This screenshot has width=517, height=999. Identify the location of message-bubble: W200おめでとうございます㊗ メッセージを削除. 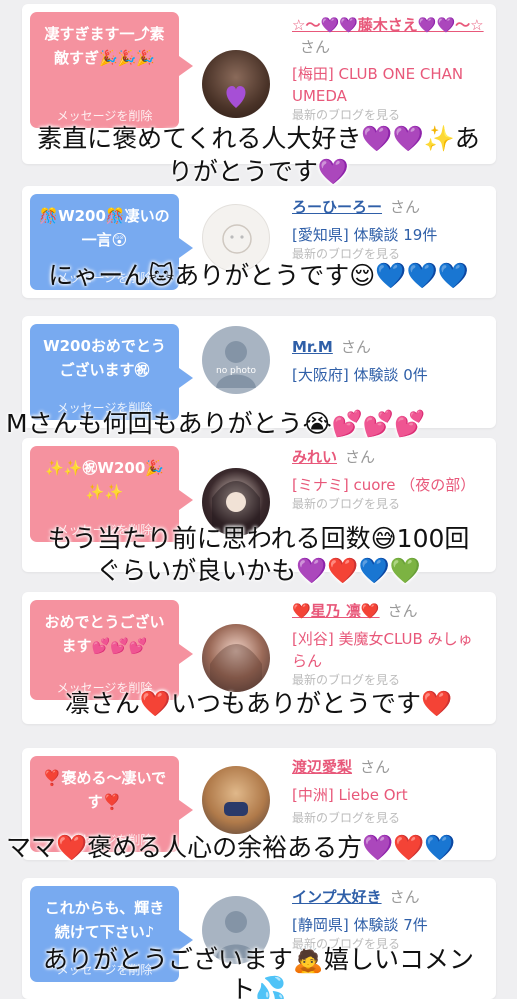
(111, 372).